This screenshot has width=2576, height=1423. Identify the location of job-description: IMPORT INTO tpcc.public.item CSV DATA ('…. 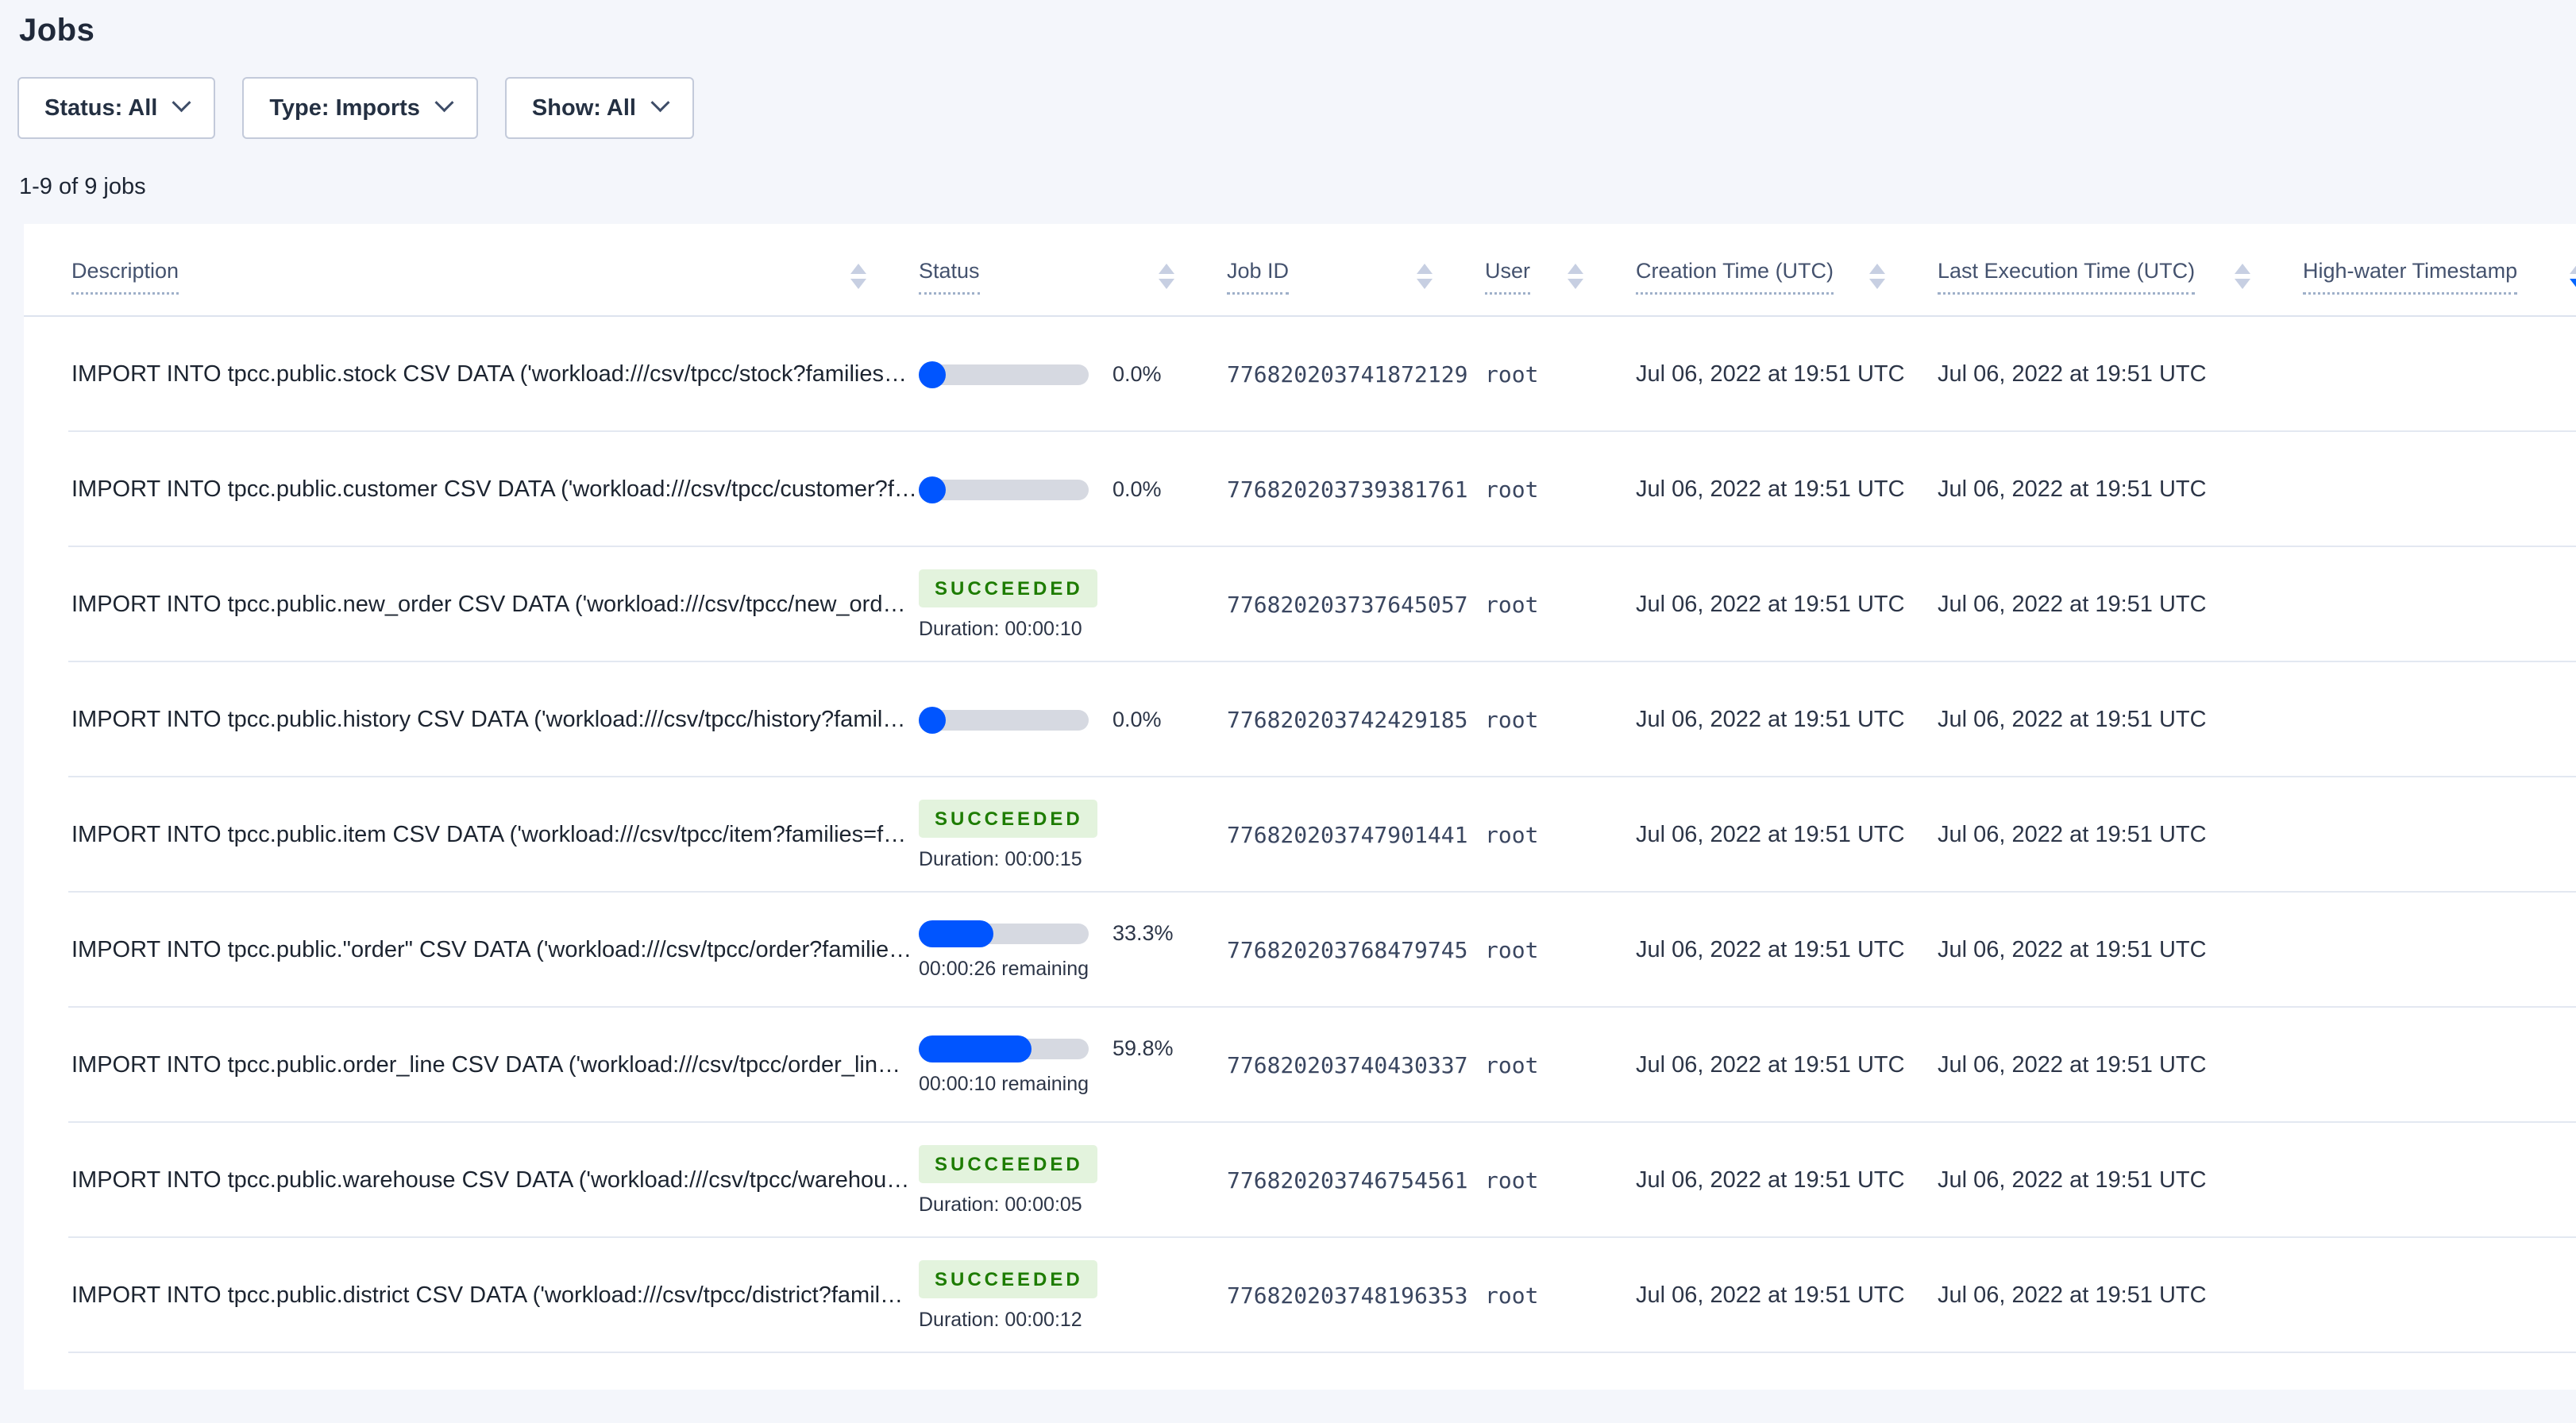
(489, 834).